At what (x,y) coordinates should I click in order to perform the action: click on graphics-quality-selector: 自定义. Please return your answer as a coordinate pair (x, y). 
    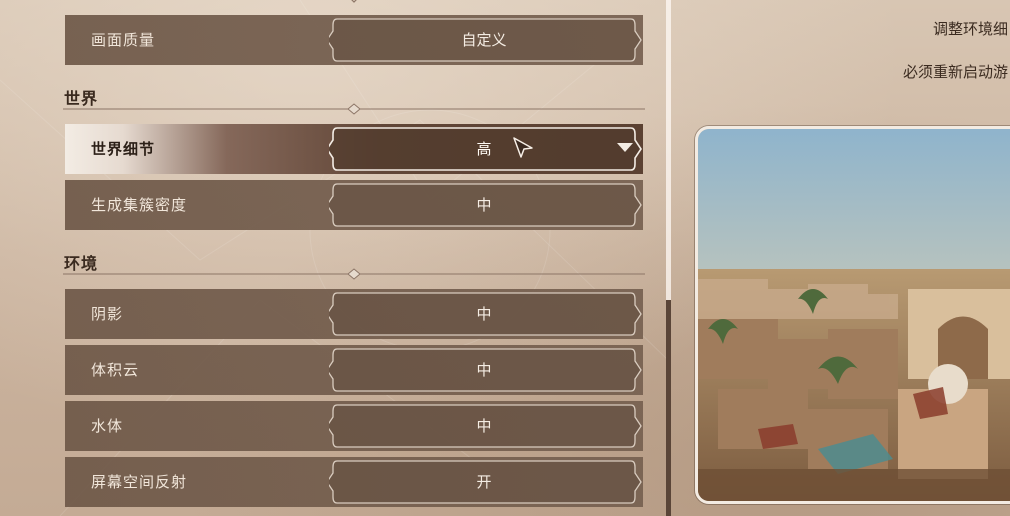
    Looking at the image, I should click on (486, 40).